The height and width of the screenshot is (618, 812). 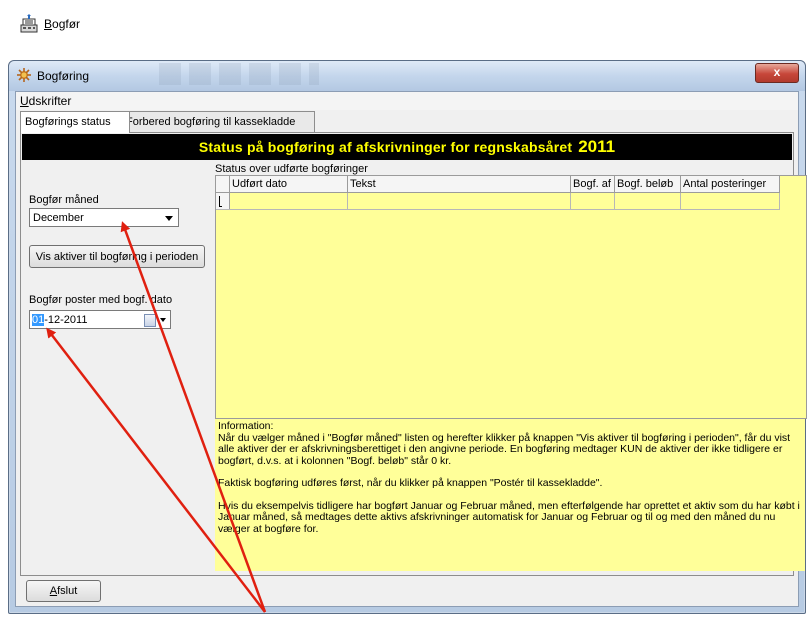 What do you see at coordinates (104, 217) in the screenshot?
I see `month-dropdown: December` at bounding box center [104, 217].